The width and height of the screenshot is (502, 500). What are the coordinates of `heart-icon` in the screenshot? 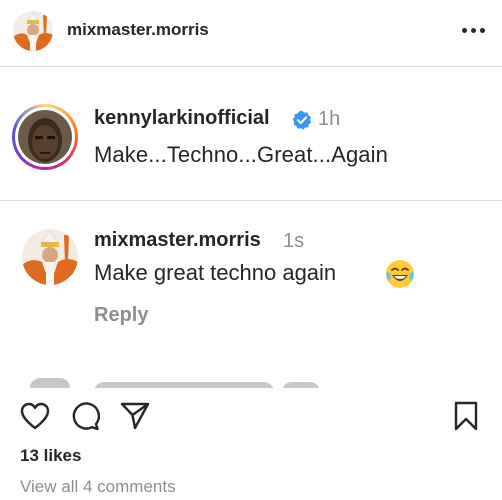 It's located at (35, 416).